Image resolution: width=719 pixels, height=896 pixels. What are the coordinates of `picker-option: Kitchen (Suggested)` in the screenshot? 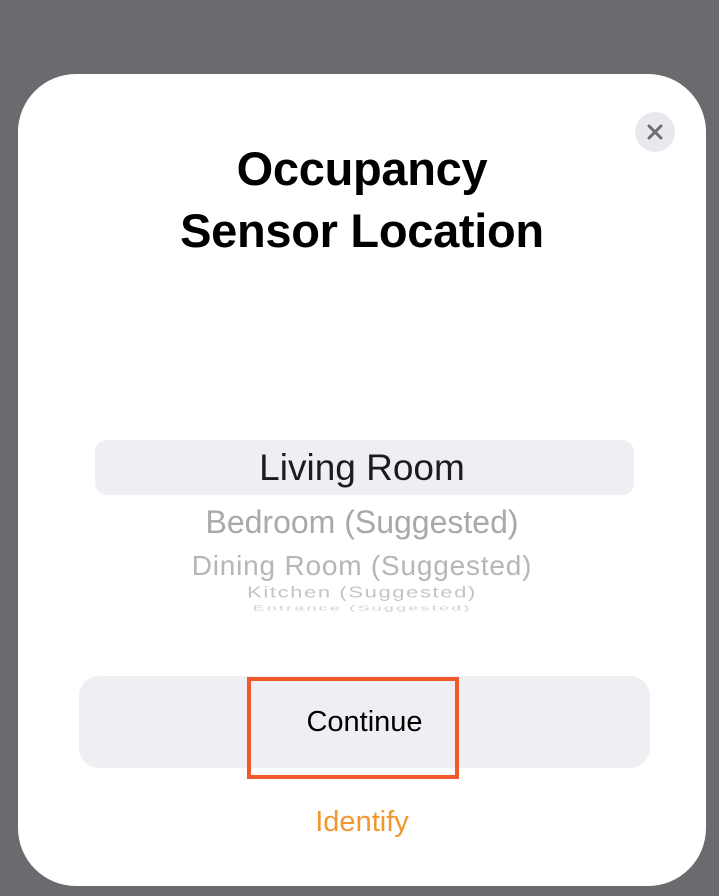 It's located at (362, 592).